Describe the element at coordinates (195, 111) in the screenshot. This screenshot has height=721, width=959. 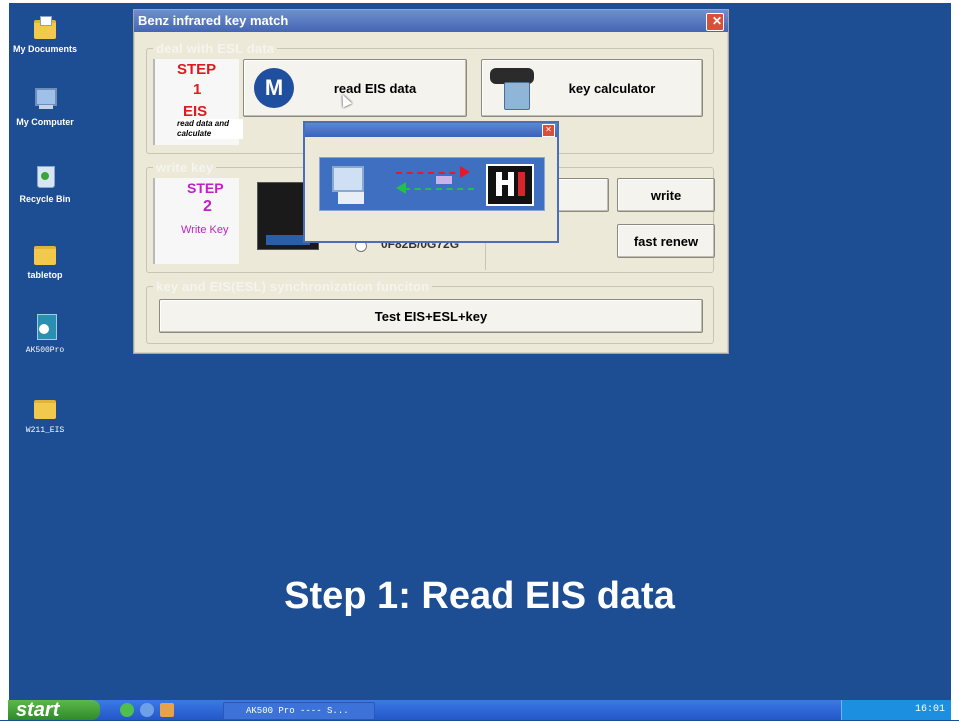
I see `step1-name: EIS` at that location.